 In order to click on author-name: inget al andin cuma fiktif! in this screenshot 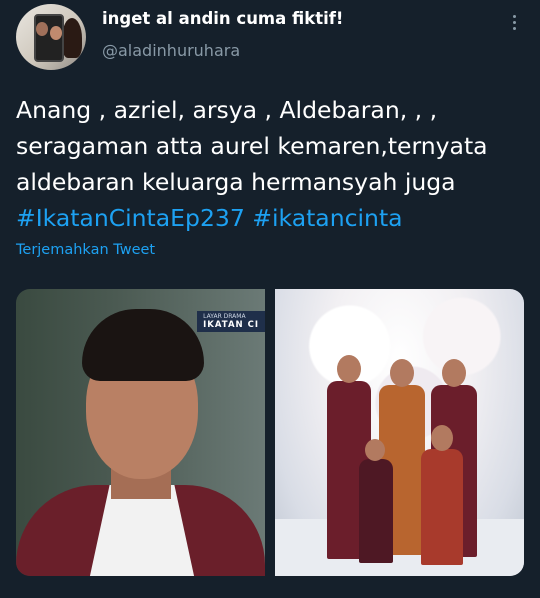, I will do `click(222, 18)`.